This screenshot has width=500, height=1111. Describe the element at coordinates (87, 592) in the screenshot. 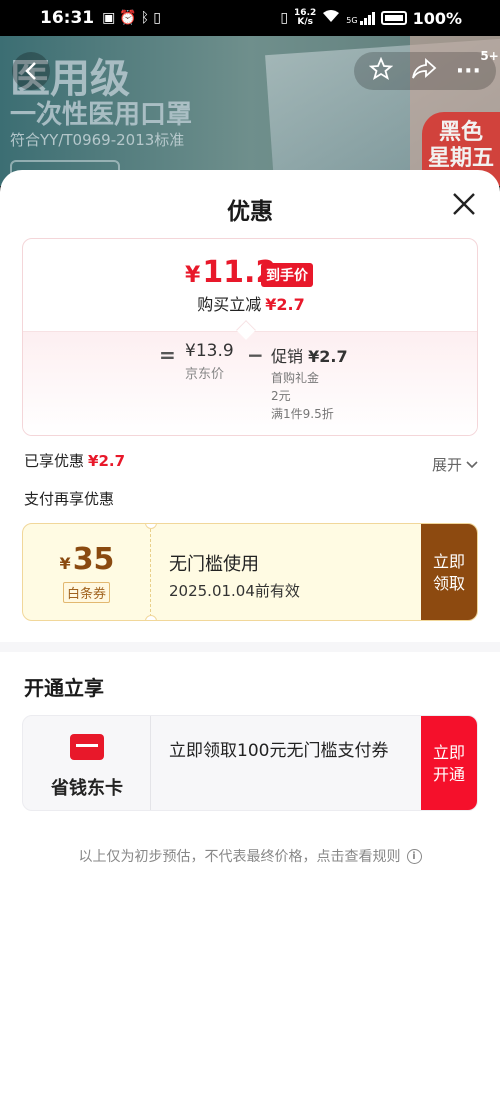

I see `coupon-type: 白条券` at that location.